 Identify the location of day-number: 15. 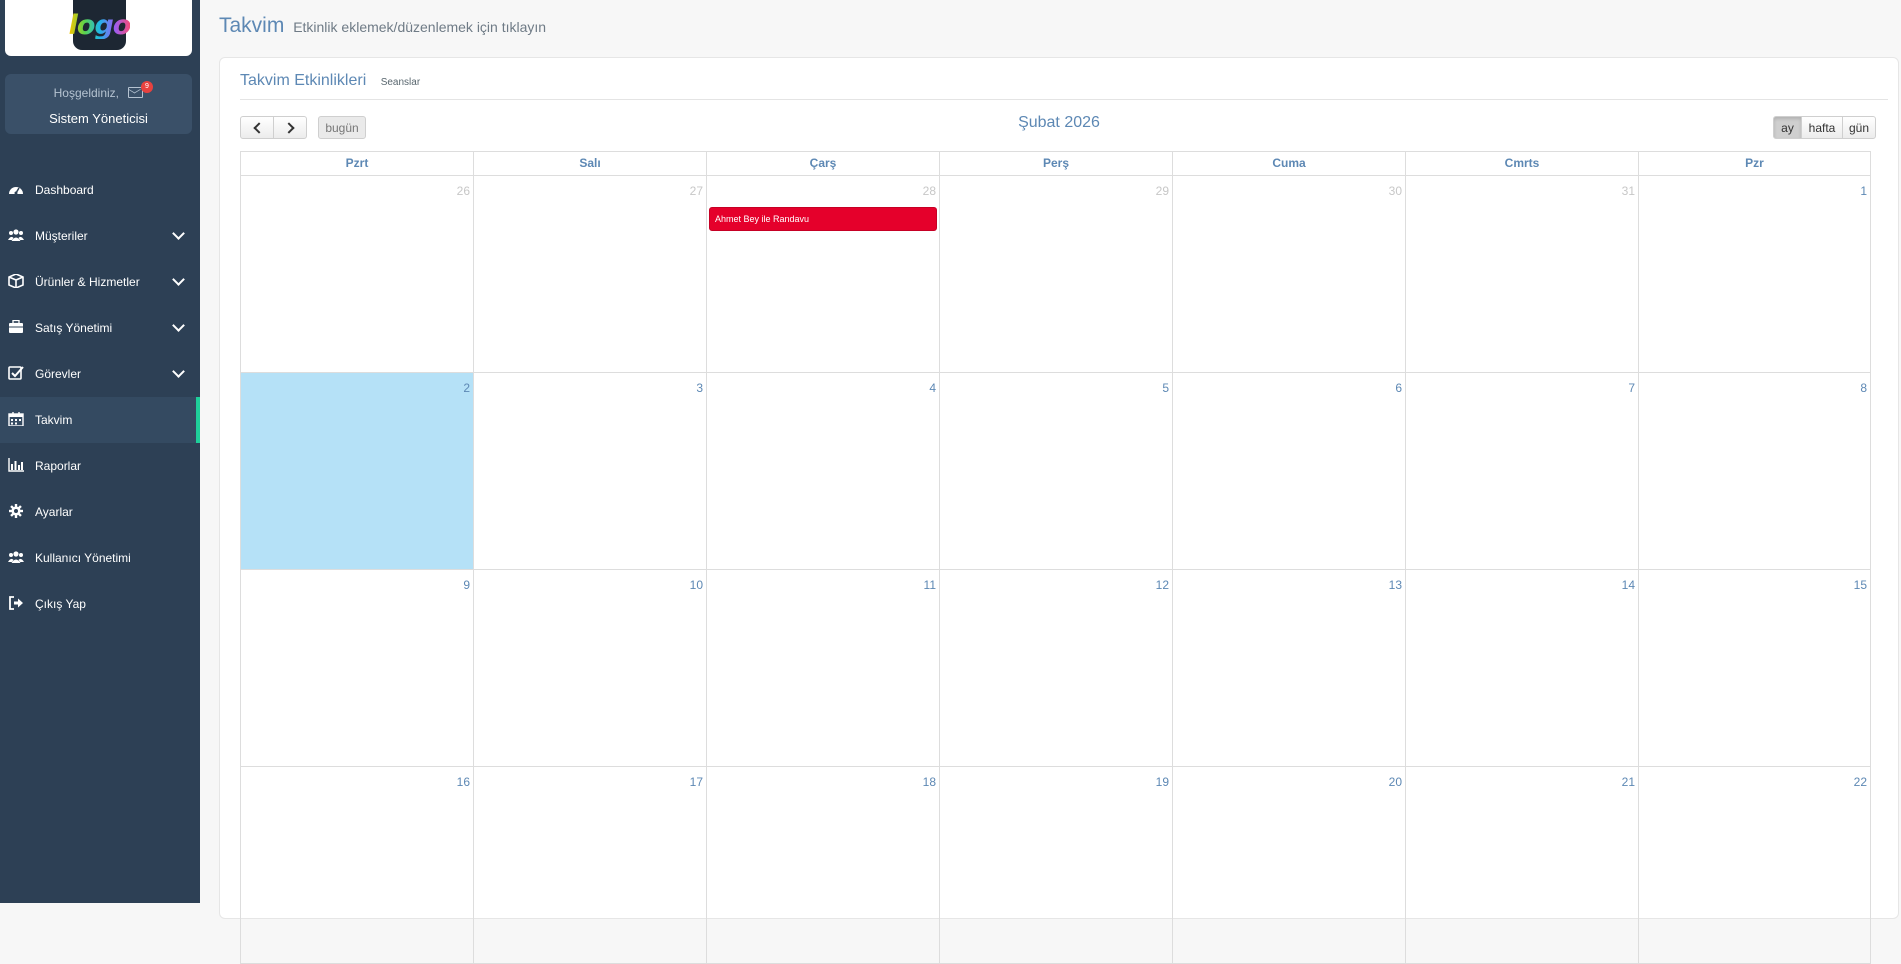
(1860, 585).